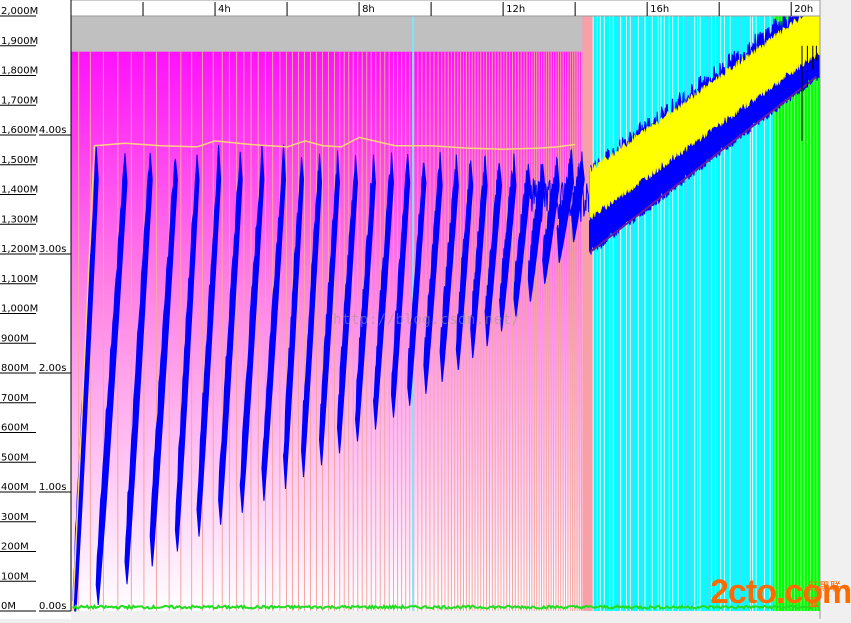 The height and width of the screenshot is (623, 851). Describe the element at coordinates (15, 398) in the screenshot. I see `memory-tick-label: 700M` at that location.